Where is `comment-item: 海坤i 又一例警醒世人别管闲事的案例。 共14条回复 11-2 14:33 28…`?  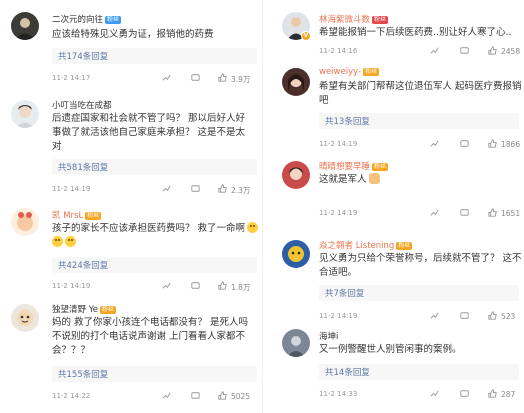
comment-item: 海坤i 又一例警醒世人别管闲事的案例。 共14条回复 11-2 14:33 28… is located at coordinates (393, 368).